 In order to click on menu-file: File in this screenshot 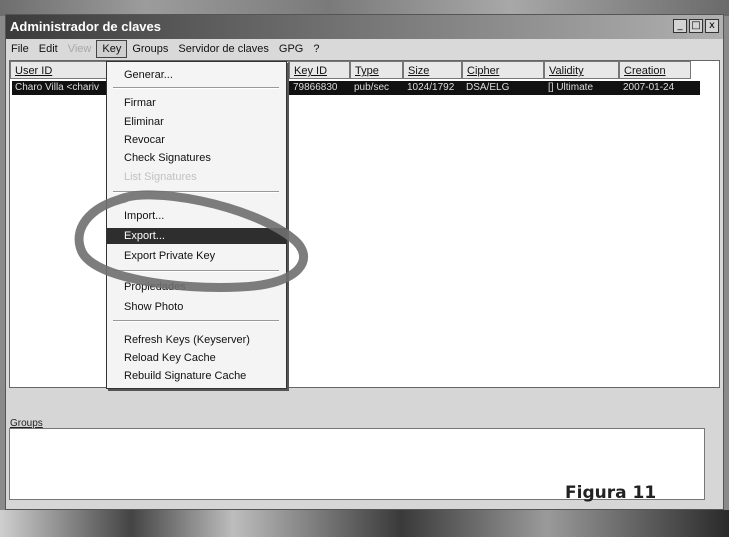, I will do `click(20, 49)`.